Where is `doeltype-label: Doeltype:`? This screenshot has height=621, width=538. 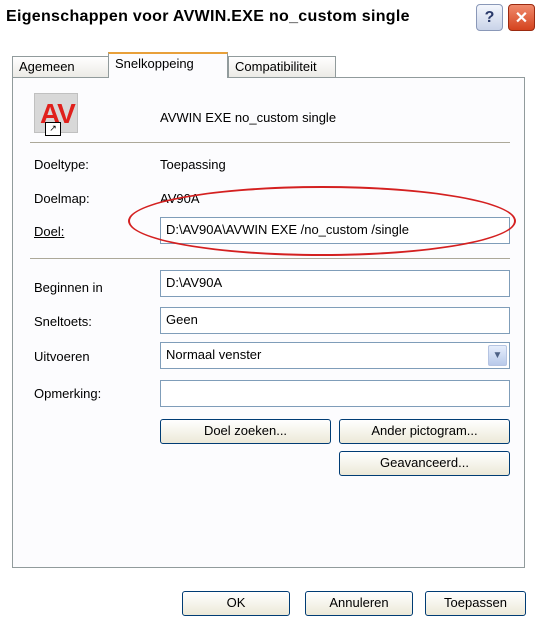
doeltype-label: Doeltype: is located at coordinates (61, 164).